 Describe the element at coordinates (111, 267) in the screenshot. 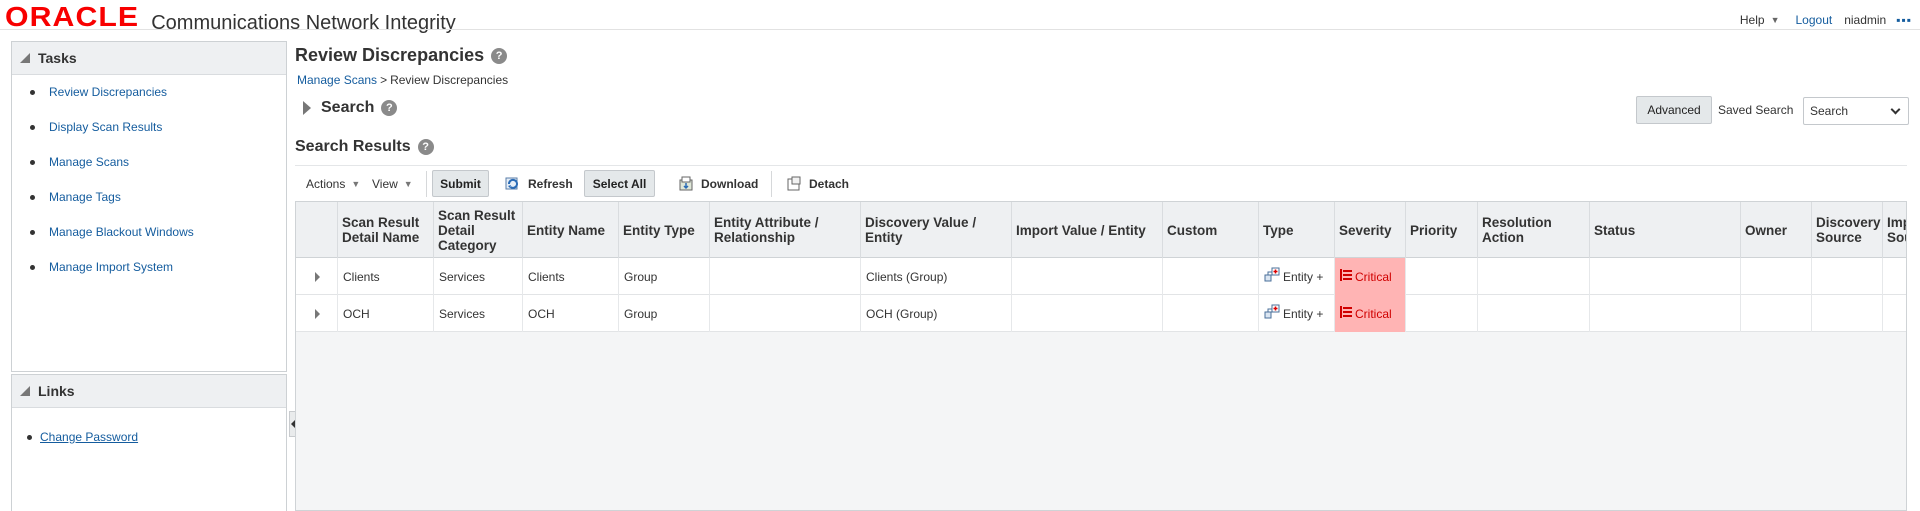

I see `task-link-manage-import-system: Manage Import System` at that location.